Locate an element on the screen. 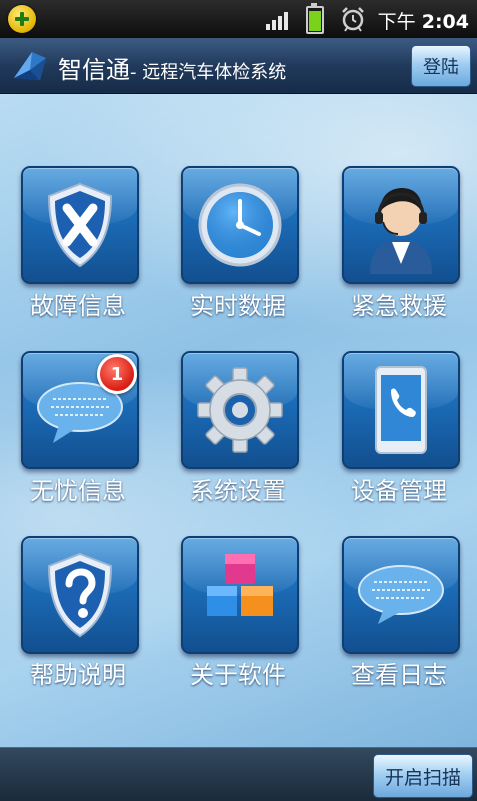 This screenshot has width=477, height=801. start-scan-button: 开启扫描 is located at coordinates (423, 776).